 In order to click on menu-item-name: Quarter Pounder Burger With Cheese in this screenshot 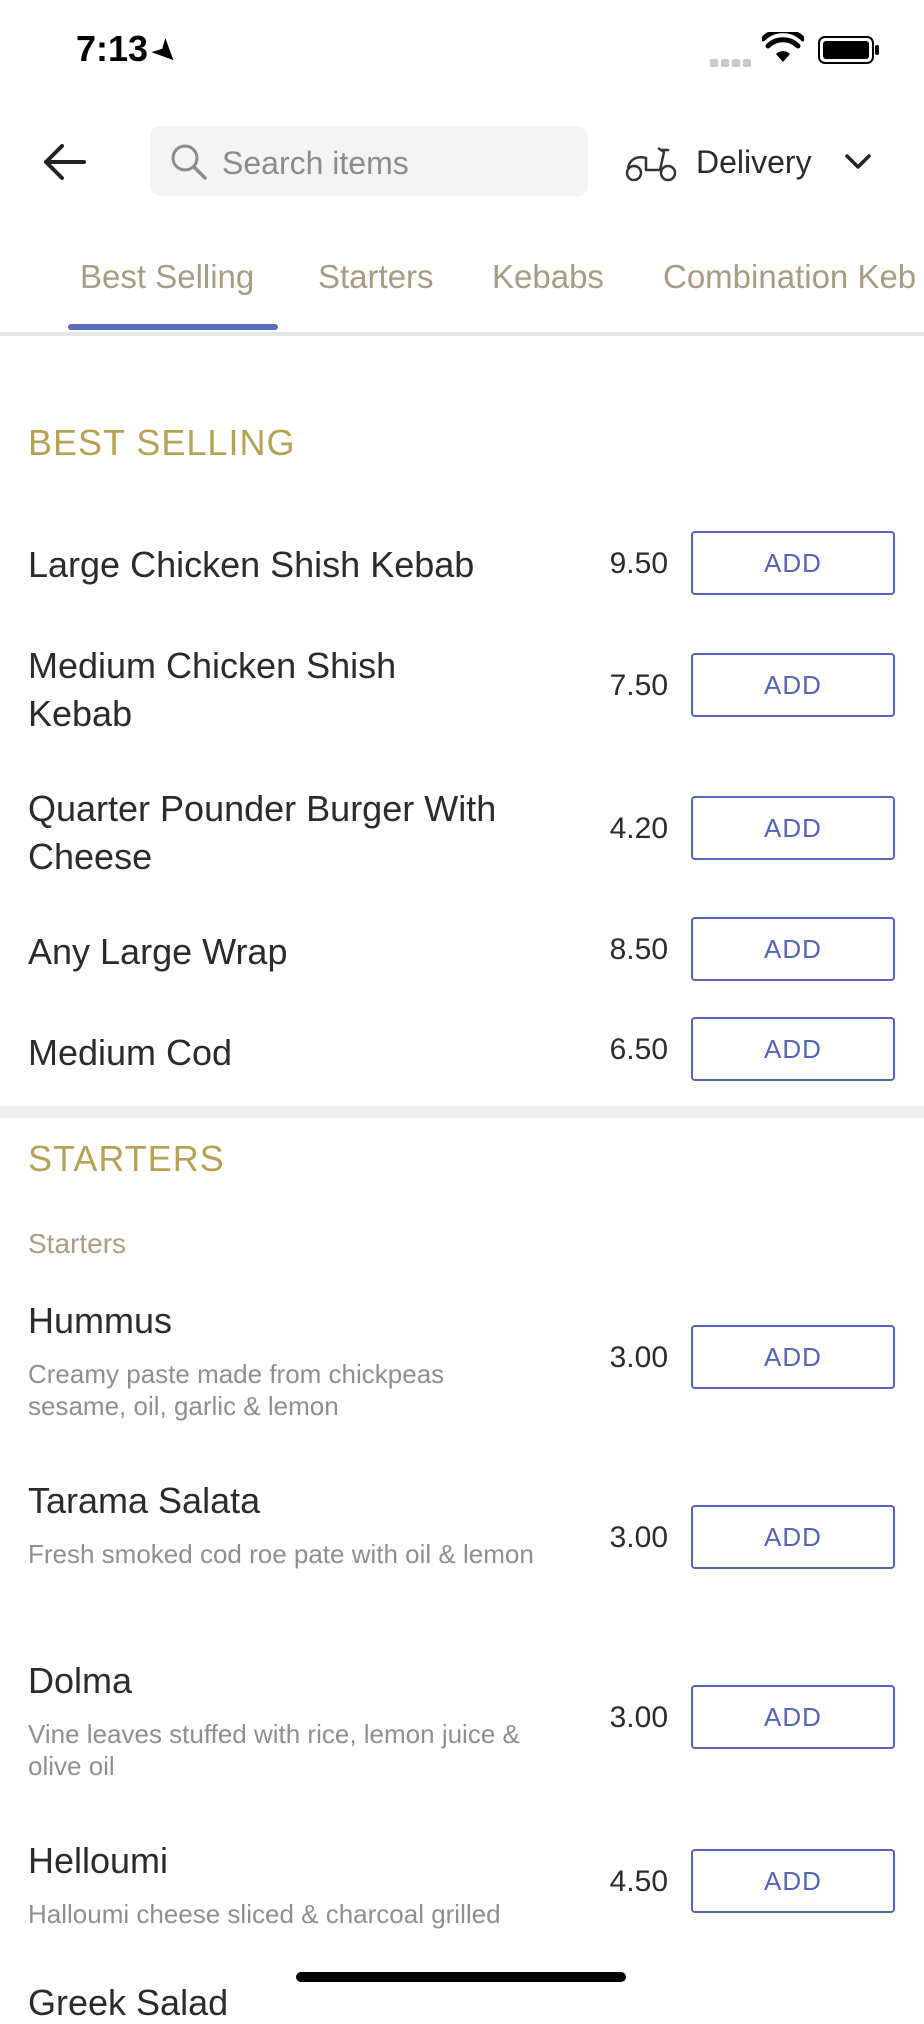, I will do `click(262, 832)`.